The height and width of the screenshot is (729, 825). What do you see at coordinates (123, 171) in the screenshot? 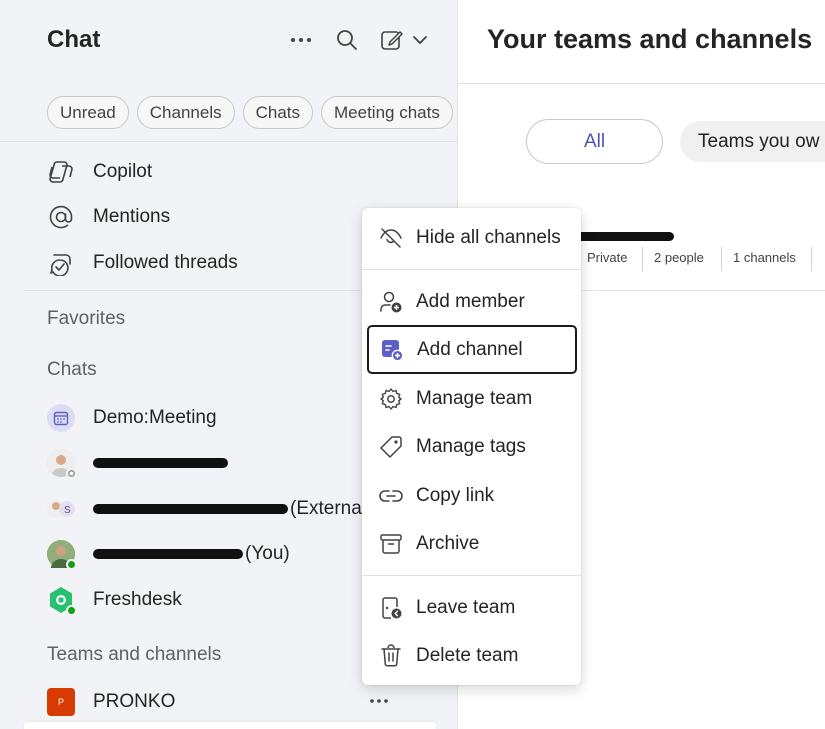
I see `nav-copilot-label: Copilot` at bounding box center [123, 171].